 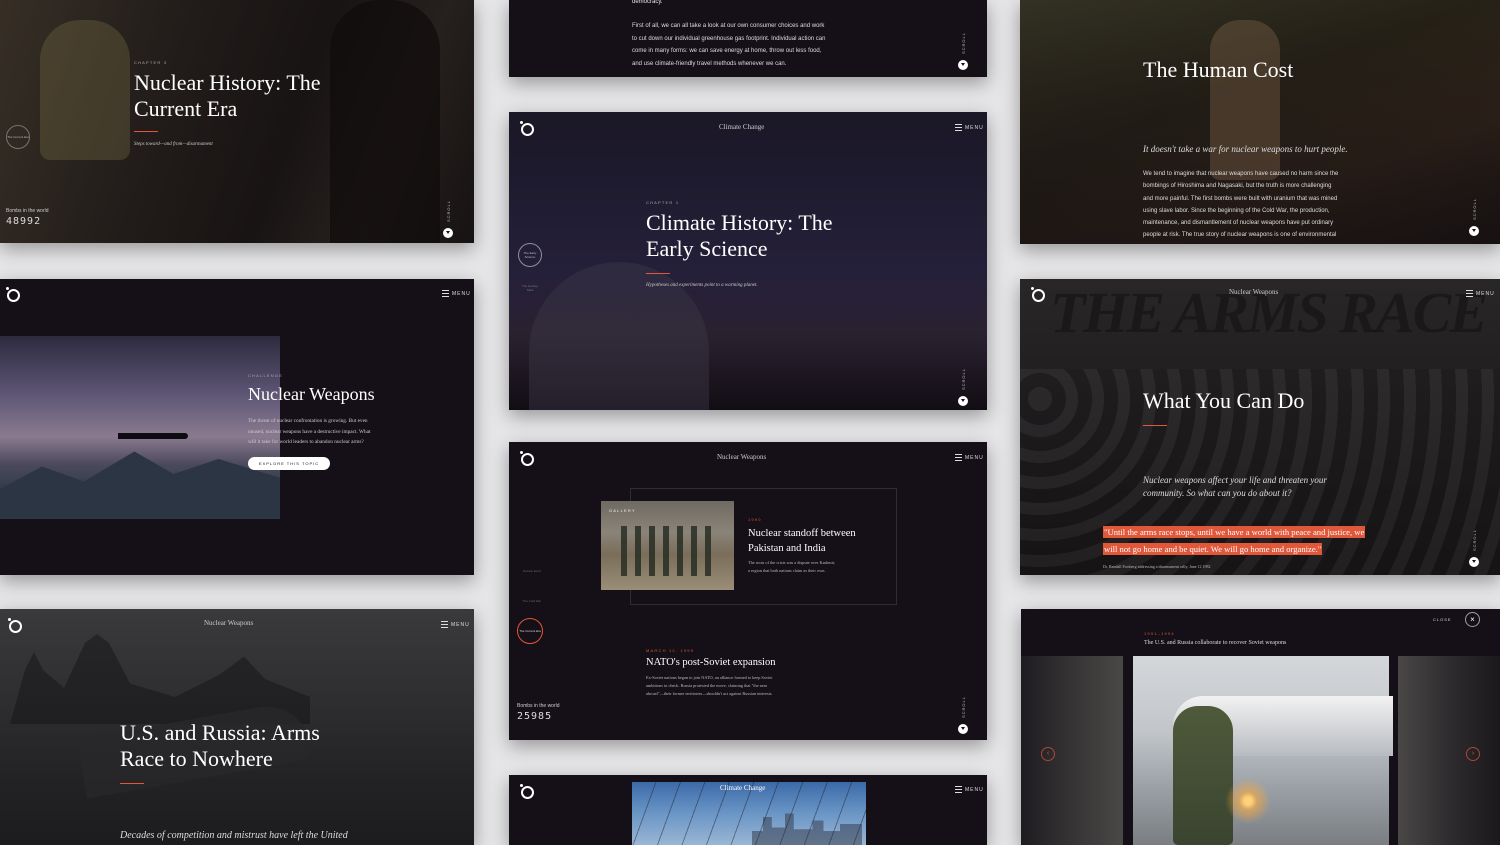 I want to click on close-label: CLOSE, so click(x=1442, y=619).